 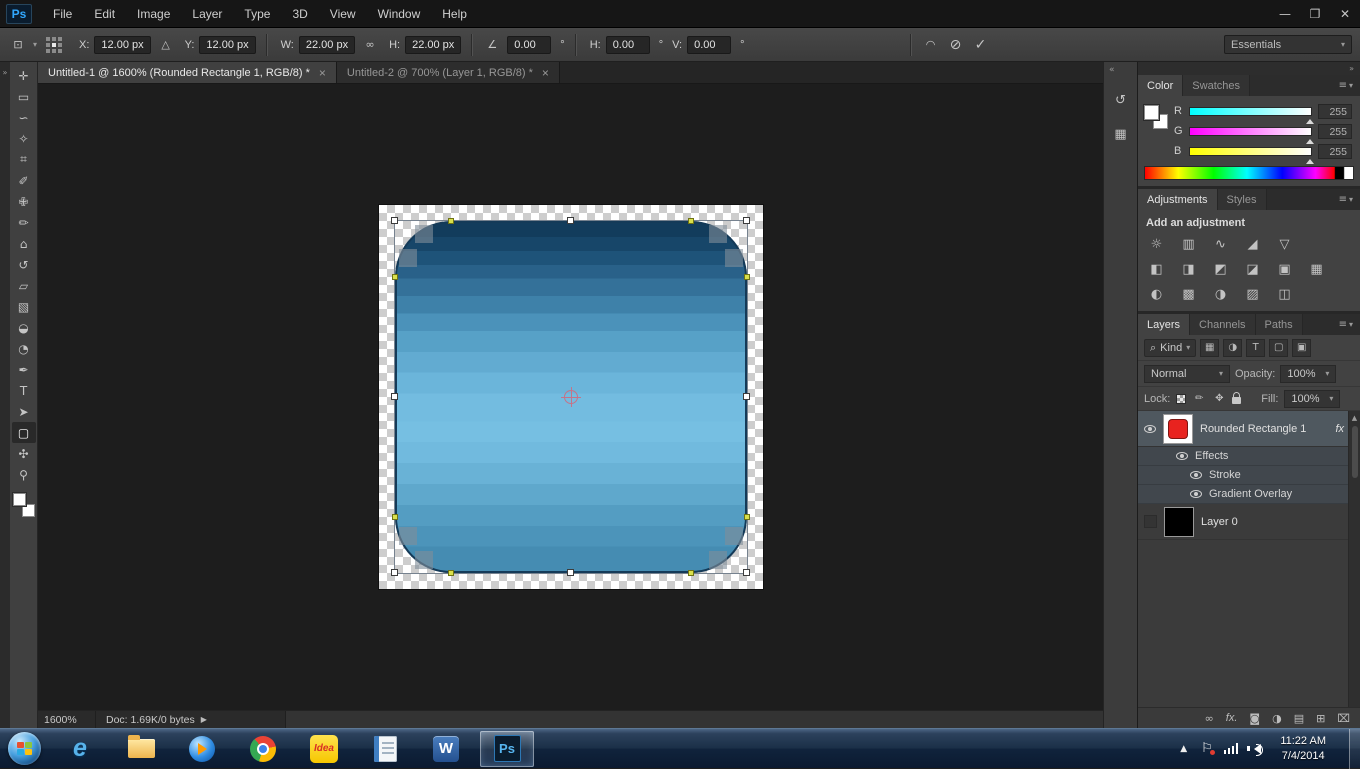 What do you see at coordinates (24, 138) in the screenshot?
I see `tool-quick-selection: ✧` at bounding box center [24, 138].